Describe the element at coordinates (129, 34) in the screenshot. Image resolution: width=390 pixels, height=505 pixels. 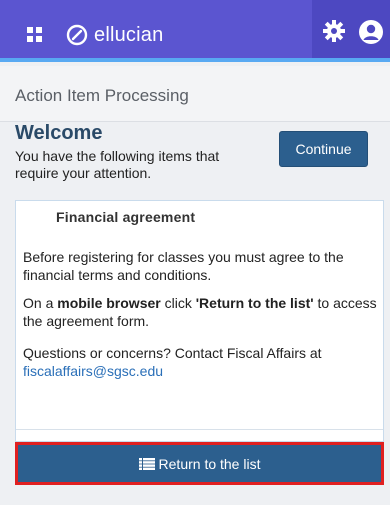
I see `brand-name: ellucian` at that location.